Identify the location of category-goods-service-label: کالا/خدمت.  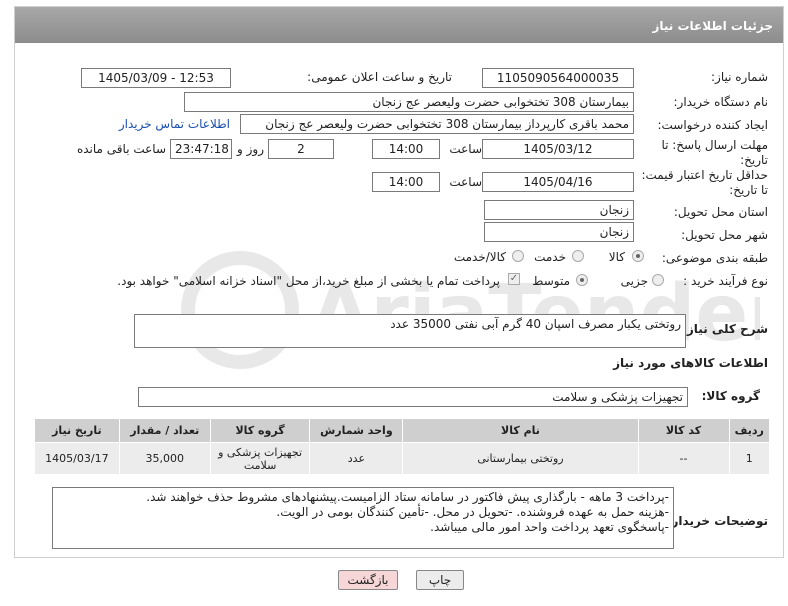
(479, 257).